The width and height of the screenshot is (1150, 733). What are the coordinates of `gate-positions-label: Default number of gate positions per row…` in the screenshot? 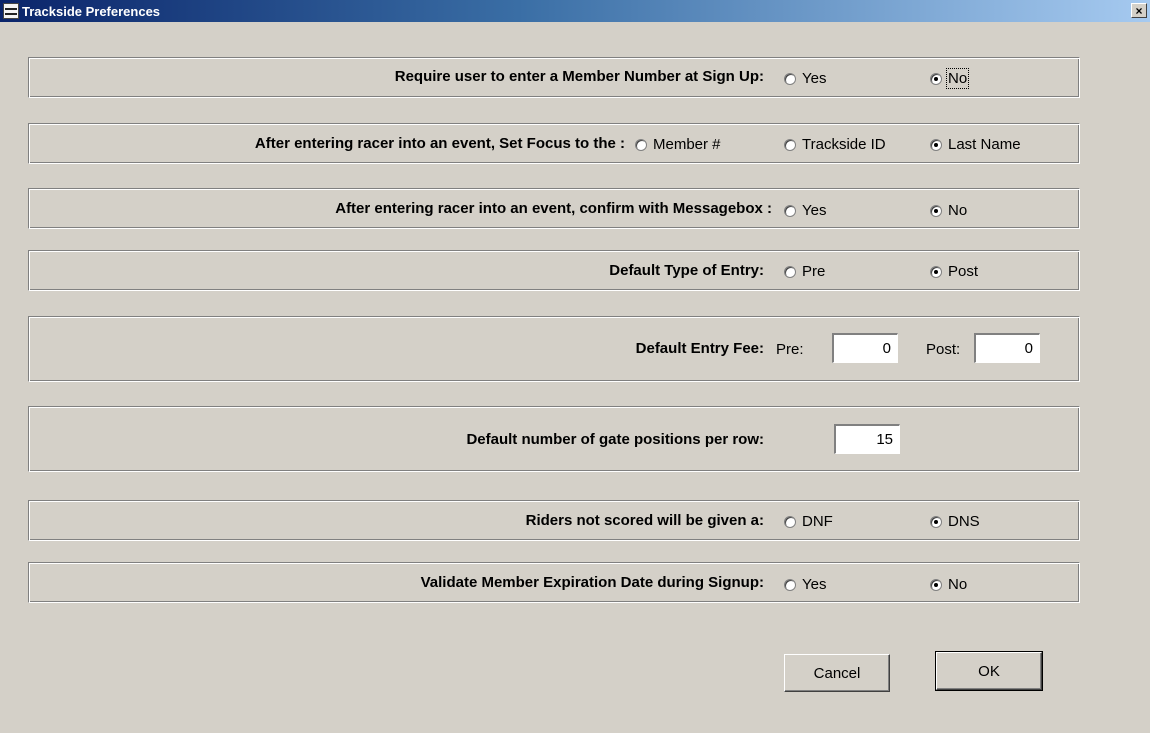 It's located at (615, 439).